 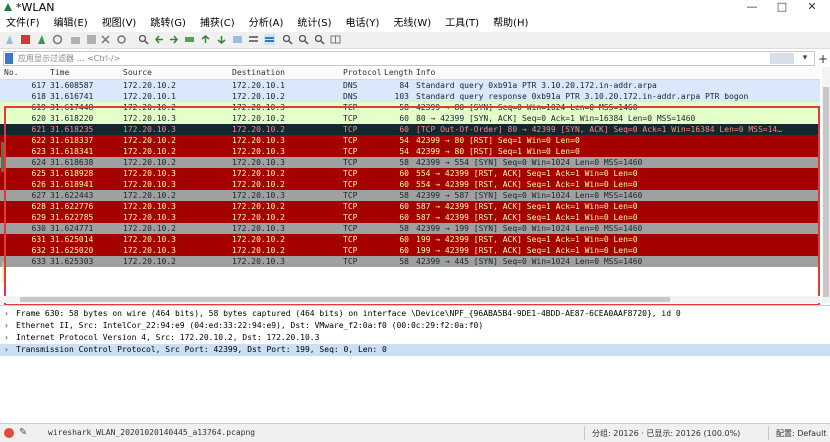 I want to click on bookmark-icon, so click(x=9, y=58).